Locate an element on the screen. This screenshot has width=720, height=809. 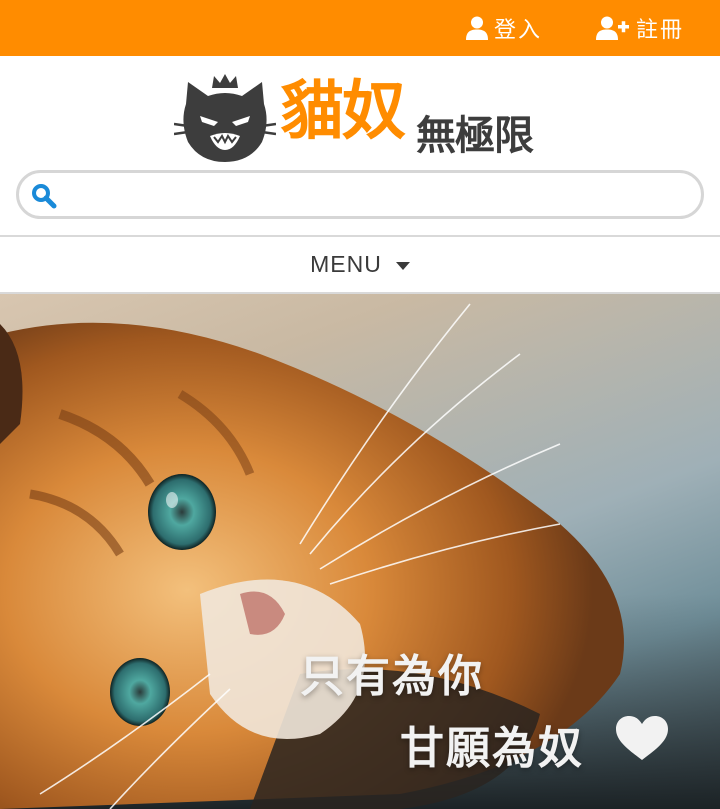
user-plus-icon is located at coordinates (613, 28).